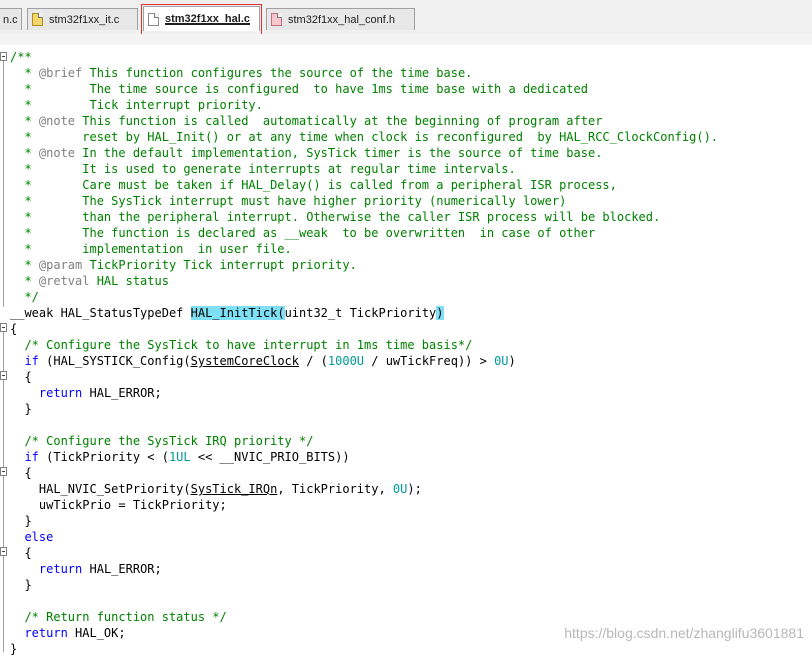 The image size is (812, 657). I want to click on code-line: * @retval HAL status, so click(89, 281).